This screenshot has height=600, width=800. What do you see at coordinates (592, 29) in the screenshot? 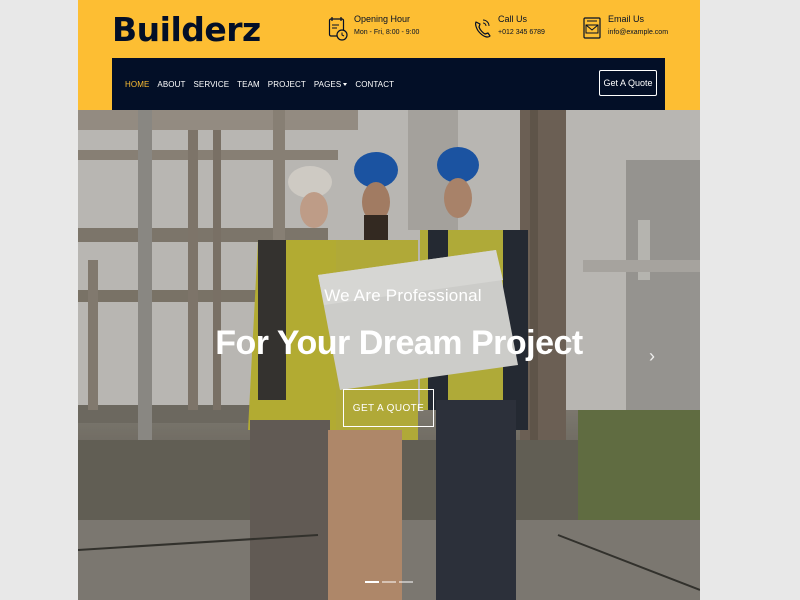
I see `email-icon` at bounding box center [592, 29].